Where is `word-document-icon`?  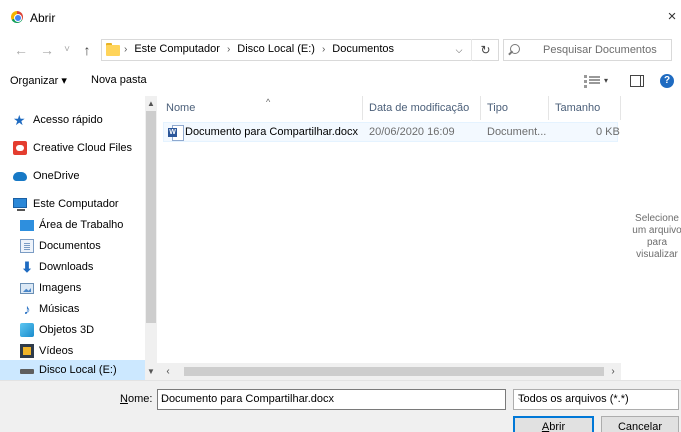 word-document-icon is located at coordinates (176, 133).